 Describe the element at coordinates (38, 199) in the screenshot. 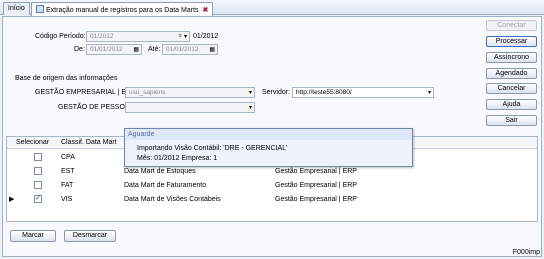

I see `select-checkbox: ✓` at that location.